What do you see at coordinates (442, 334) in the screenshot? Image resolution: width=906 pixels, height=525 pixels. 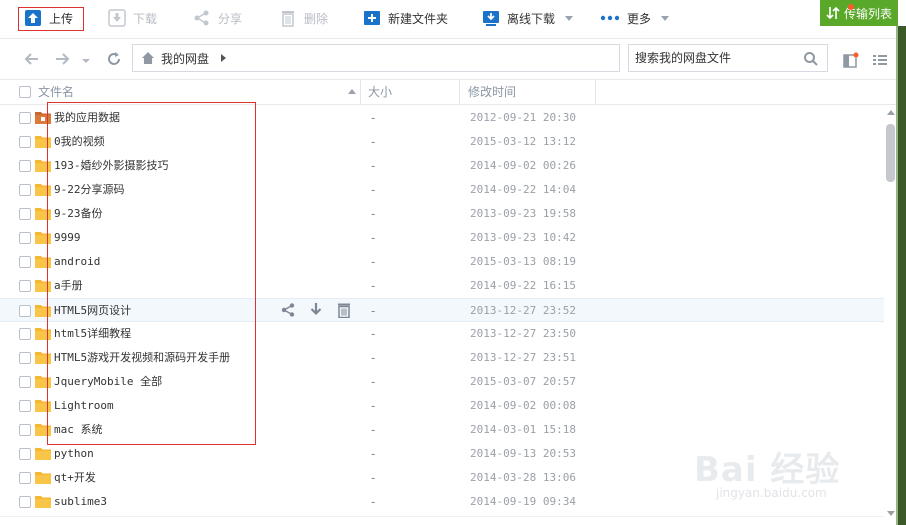 I see `file-row: html5详细教程 - 2013-12-27 23:50` at bounding box center [442, 334].